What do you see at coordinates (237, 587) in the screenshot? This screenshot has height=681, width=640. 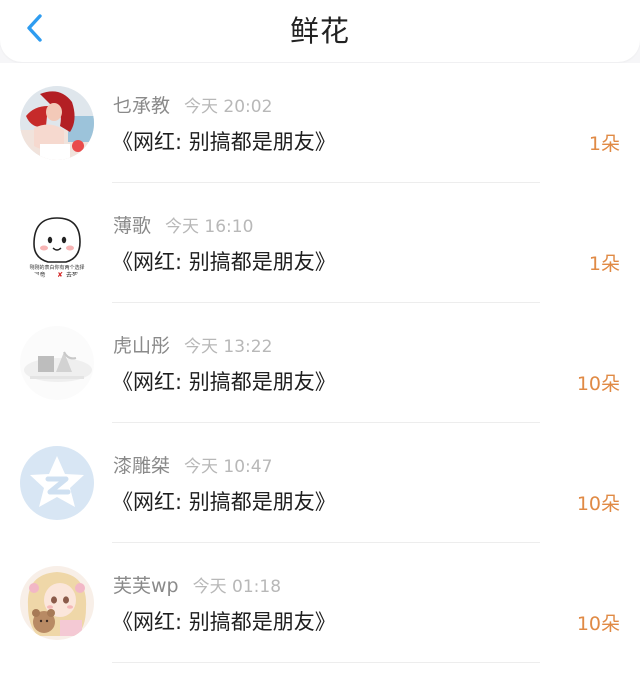 I see `timestamp: 今天 01:18` at bounding box center [237, 587].